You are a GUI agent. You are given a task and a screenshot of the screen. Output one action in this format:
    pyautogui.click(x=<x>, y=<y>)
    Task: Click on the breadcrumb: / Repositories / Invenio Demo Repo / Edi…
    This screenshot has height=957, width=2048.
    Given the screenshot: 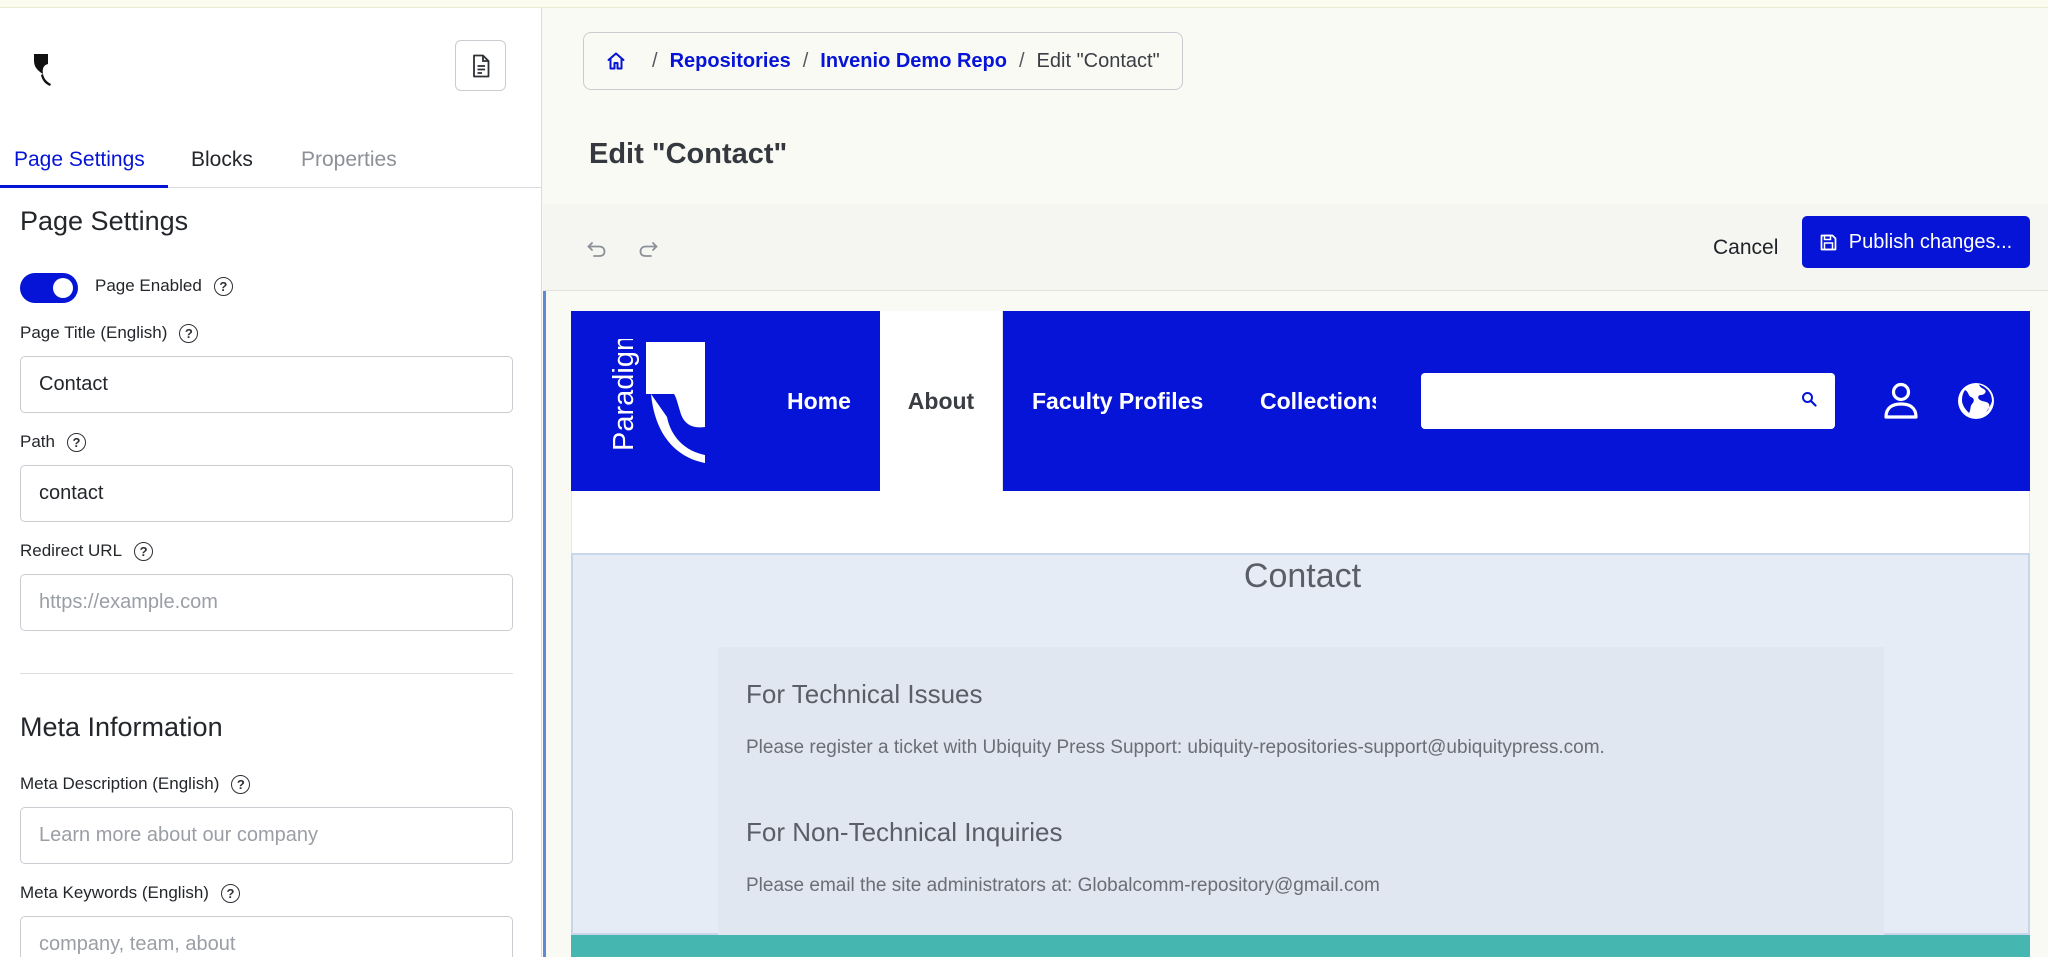 What is the action you would take?
    pyautogui.click(x=883, y=61)
    